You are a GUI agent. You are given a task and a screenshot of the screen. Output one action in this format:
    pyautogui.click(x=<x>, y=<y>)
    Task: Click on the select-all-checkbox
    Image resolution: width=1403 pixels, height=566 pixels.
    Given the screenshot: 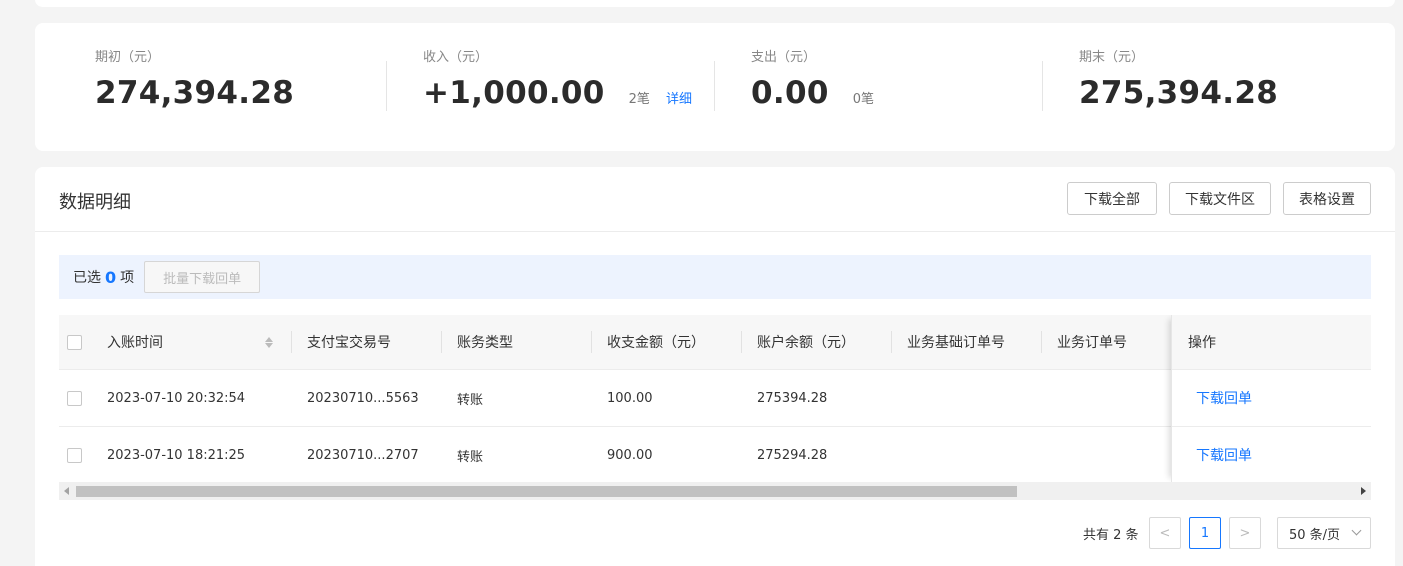 What is the action you would take?
    pyautogui.click(x=74, y=342)
    